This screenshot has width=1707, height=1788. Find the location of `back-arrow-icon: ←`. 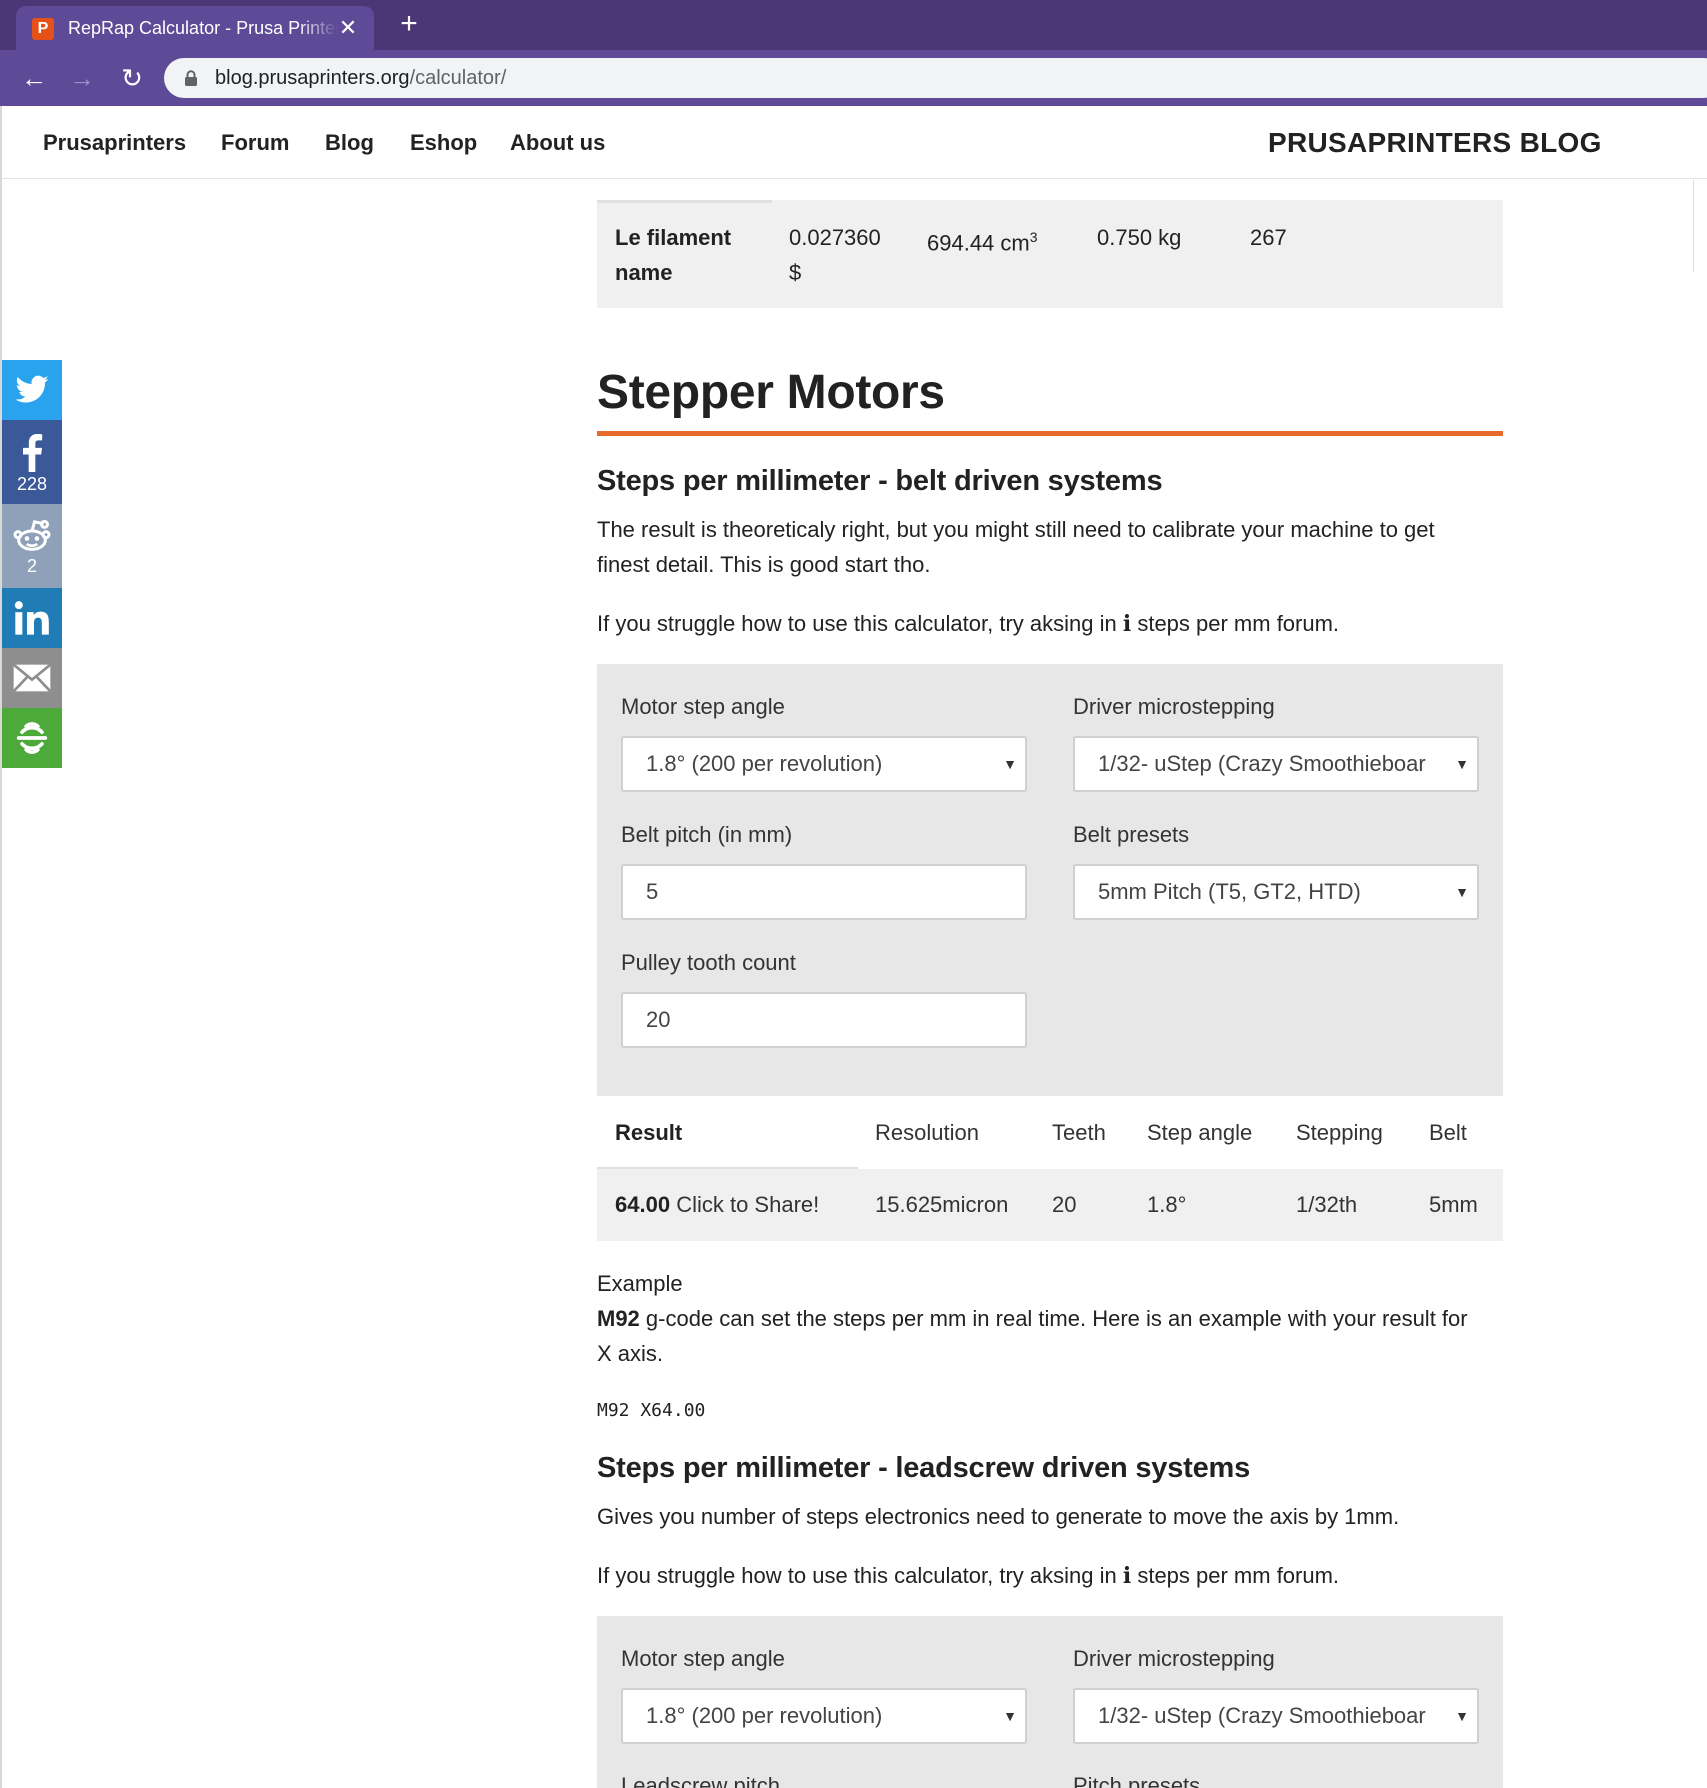

back-arrow-icon: ← is located at coordinates (34, 78).